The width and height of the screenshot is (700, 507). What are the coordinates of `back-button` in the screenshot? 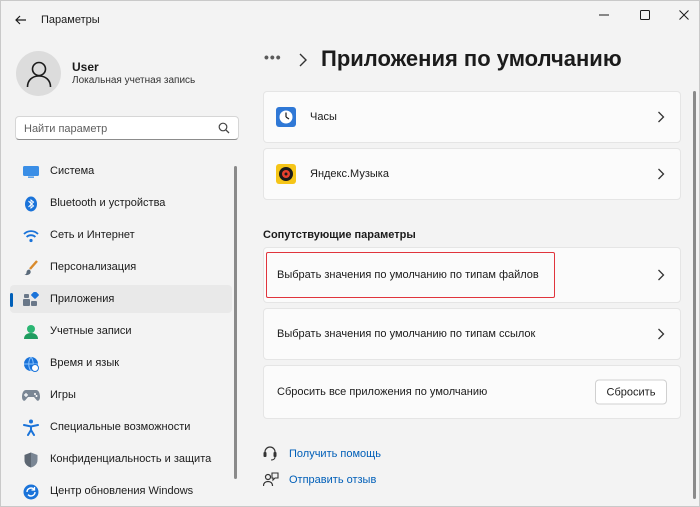 It's located at (21, 20).